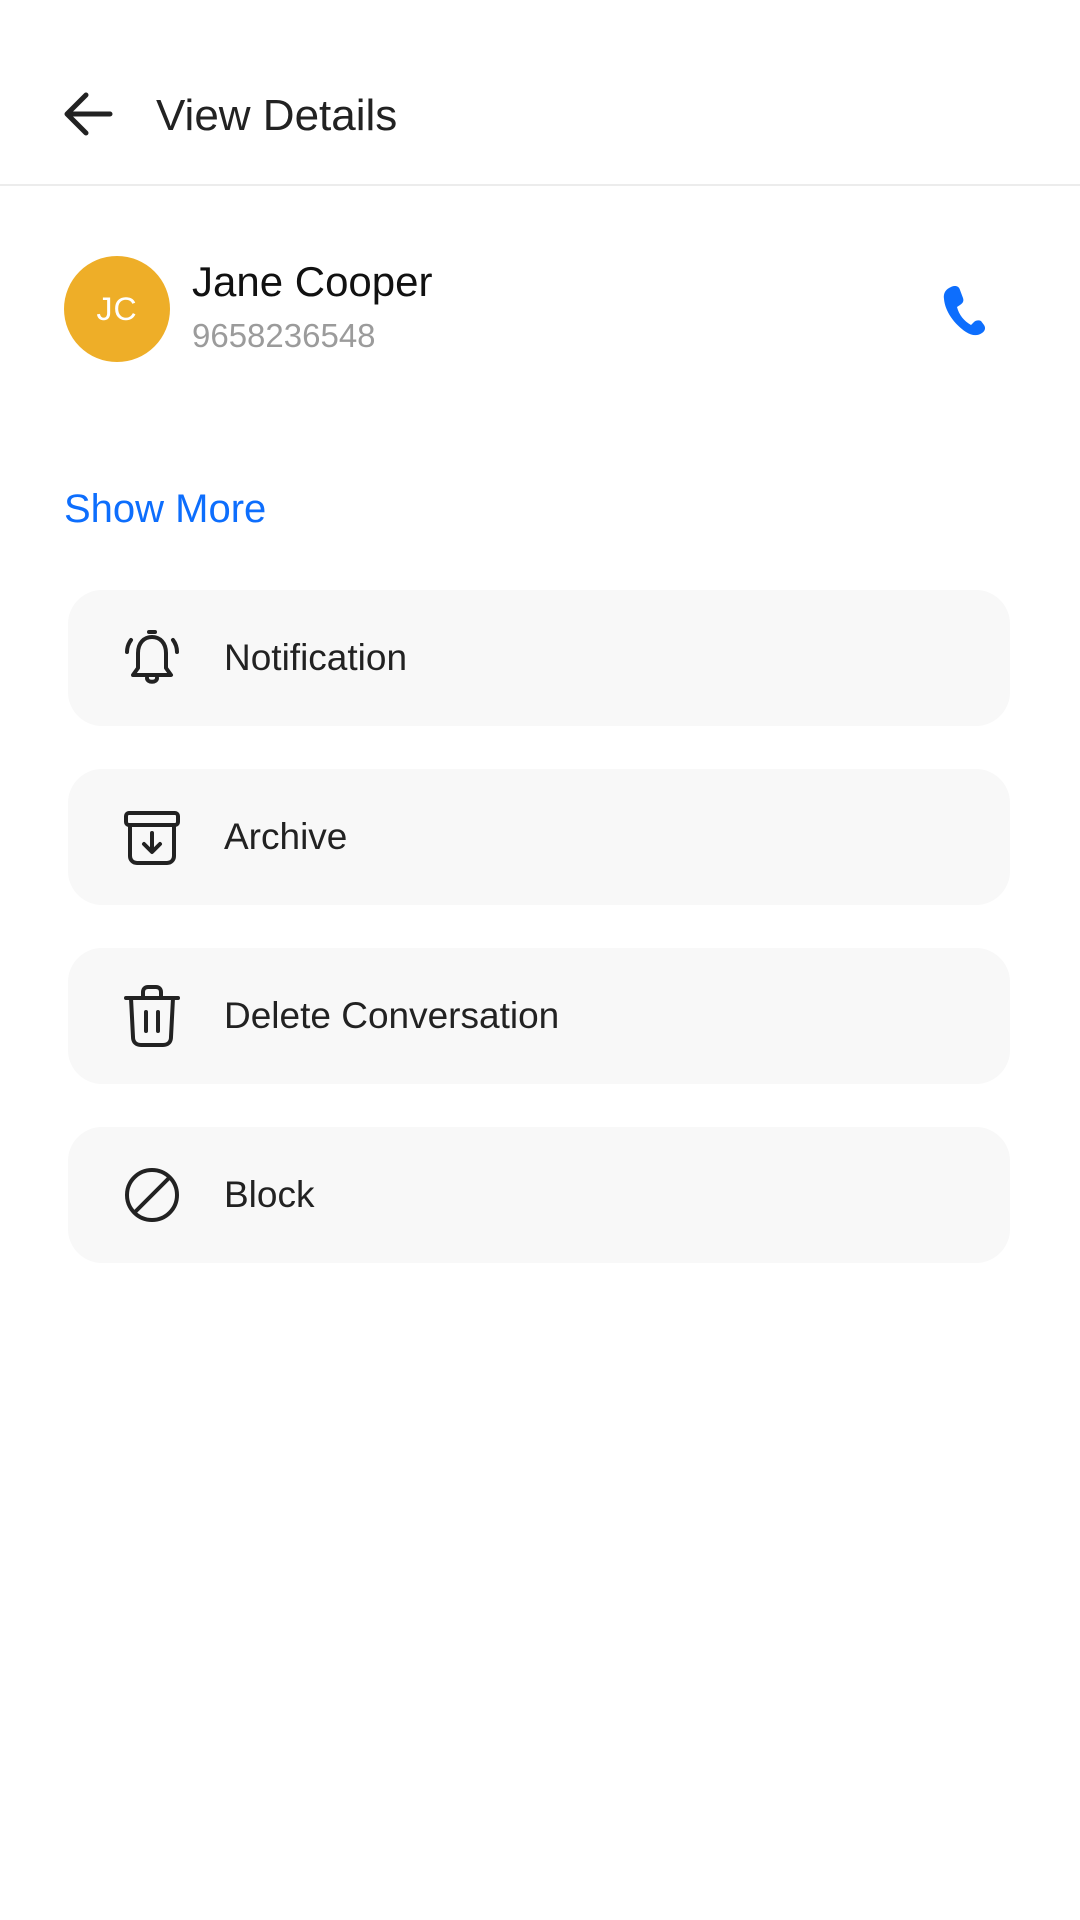 This screenshot has width=1080, height=1920. What do you see at coordinates (152, 658) in the screenshot?
I see `bell-icon` at bounding box center [152, 658].